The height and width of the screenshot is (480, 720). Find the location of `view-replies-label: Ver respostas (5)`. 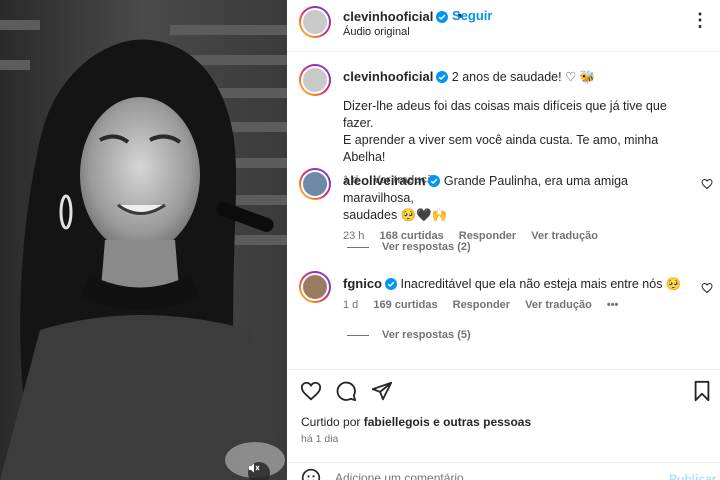

view-replies-label: Ver respostas (5) is located at coordinates (426, 335).